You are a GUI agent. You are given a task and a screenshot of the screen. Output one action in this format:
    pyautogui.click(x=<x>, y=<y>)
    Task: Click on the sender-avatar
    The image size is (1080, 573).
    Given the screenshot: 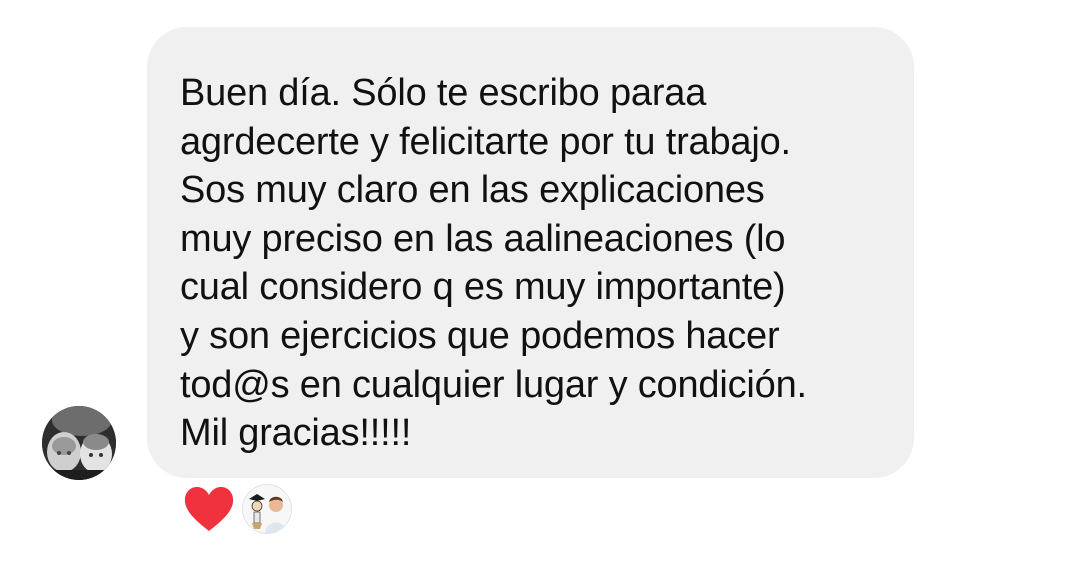 What is the action you would take?
    pyautogui.click(x=79, y=443)
    